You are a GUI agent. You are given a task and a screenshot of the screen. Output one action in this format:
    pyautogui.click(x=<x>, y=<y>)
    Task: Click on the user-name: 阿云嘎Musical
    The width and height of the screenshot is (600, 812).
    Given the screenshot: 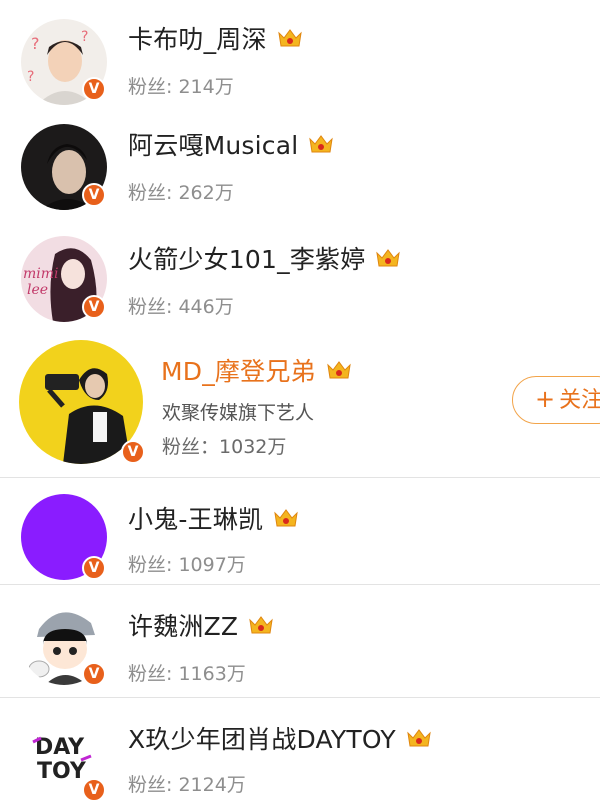 What is the action you would take?
    pyautogui.click(x=231, y=144)
    